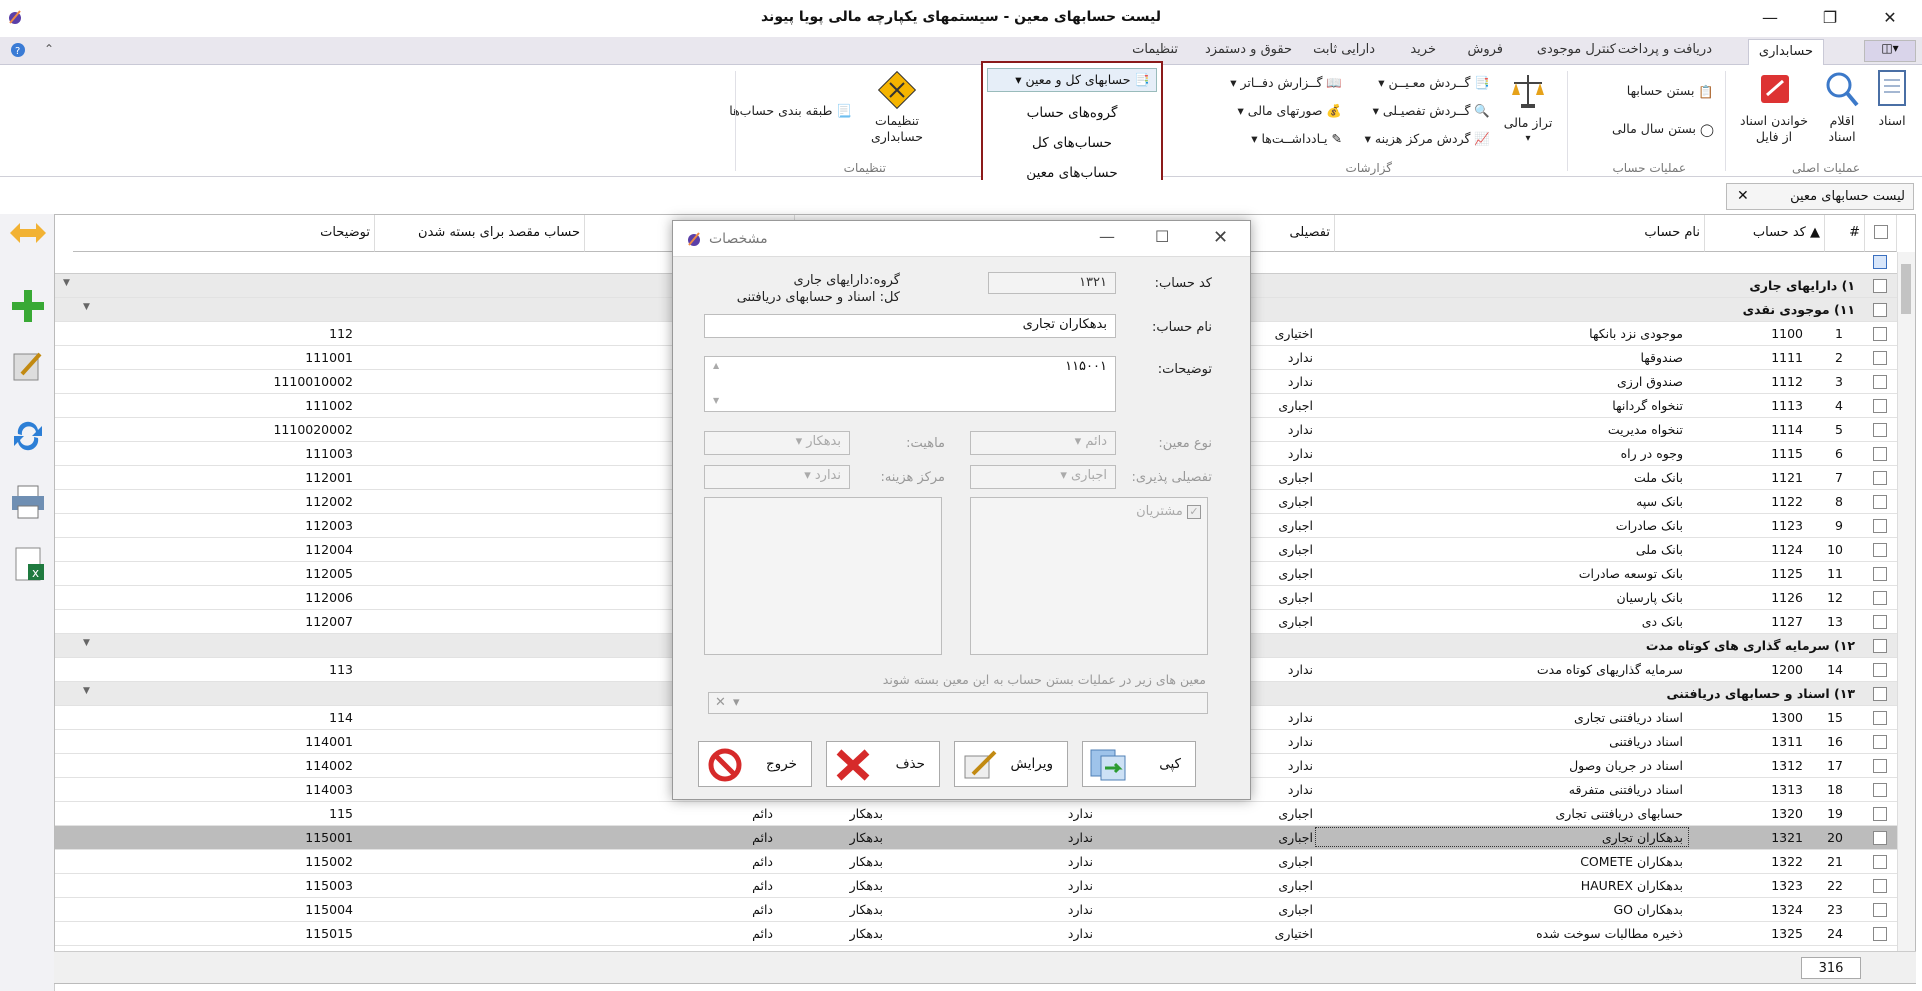 Image resolution: width=1922 pixels, height=991 pixels. I want to click on tab-accounting: حسابداری, so click(1785, 52).